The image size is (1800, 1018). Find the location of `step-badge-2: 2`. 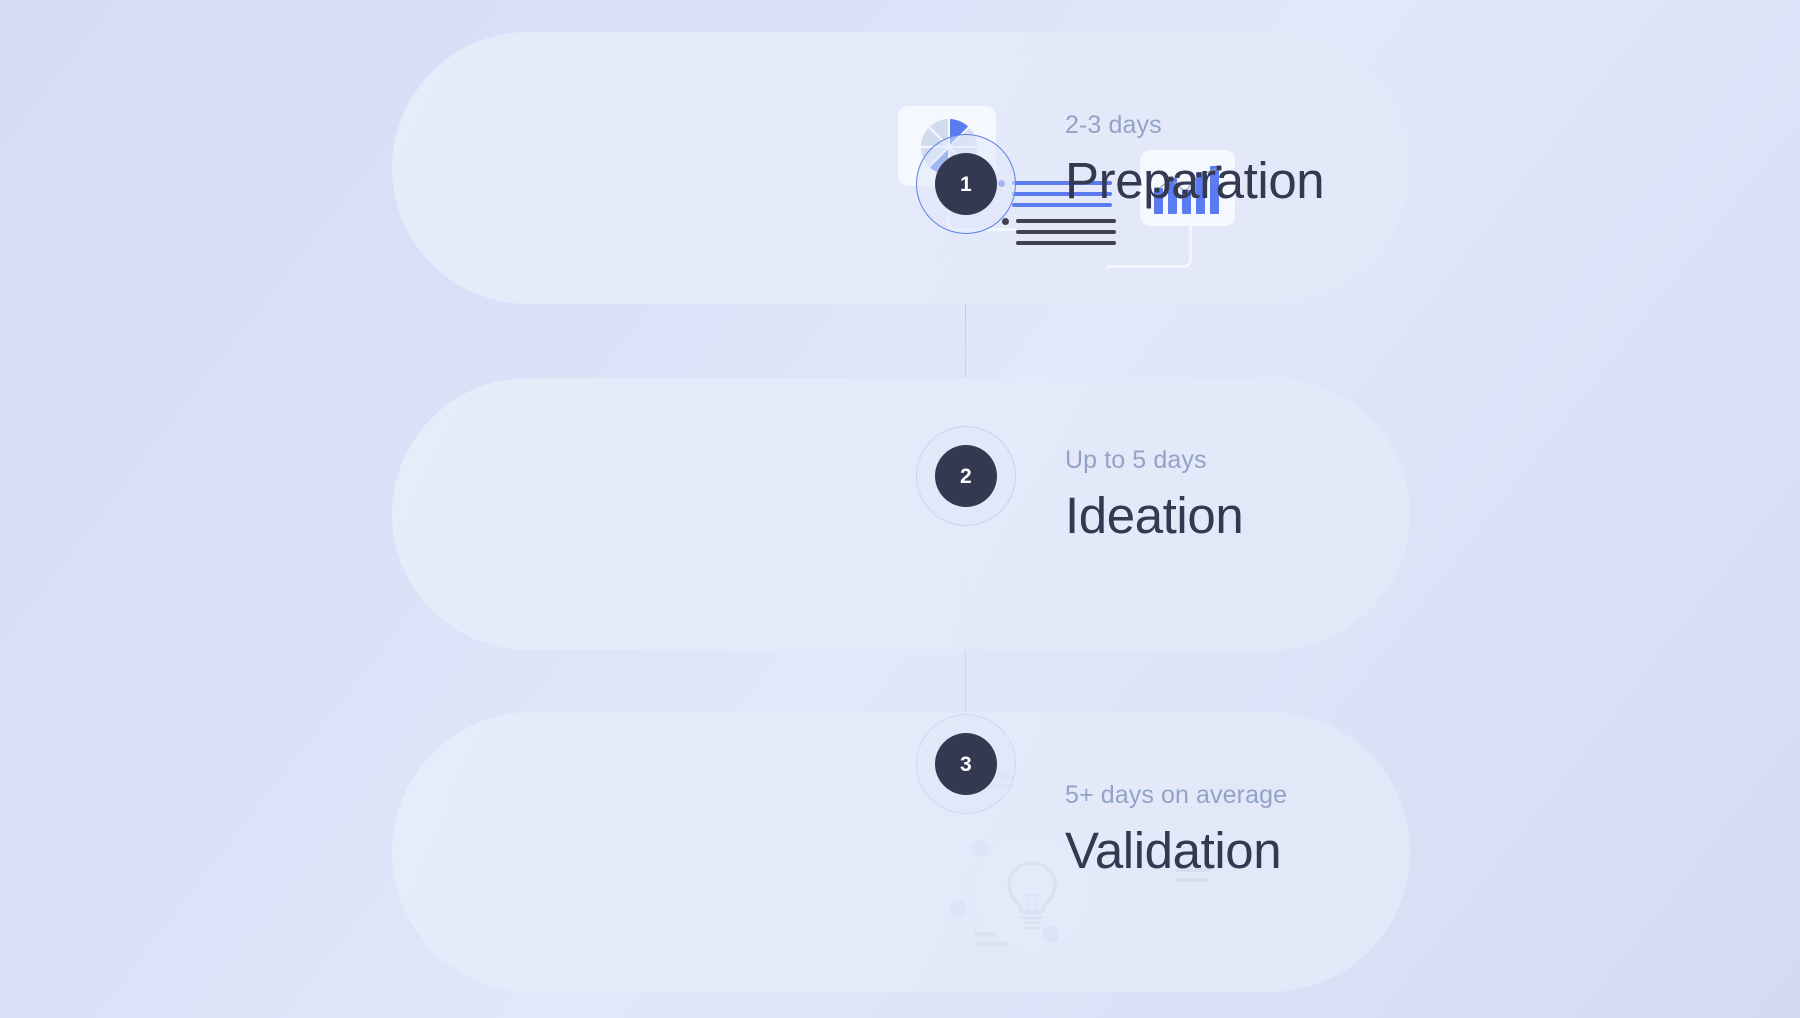

step-badge-2: 2 is located at coordinates (966, 476).